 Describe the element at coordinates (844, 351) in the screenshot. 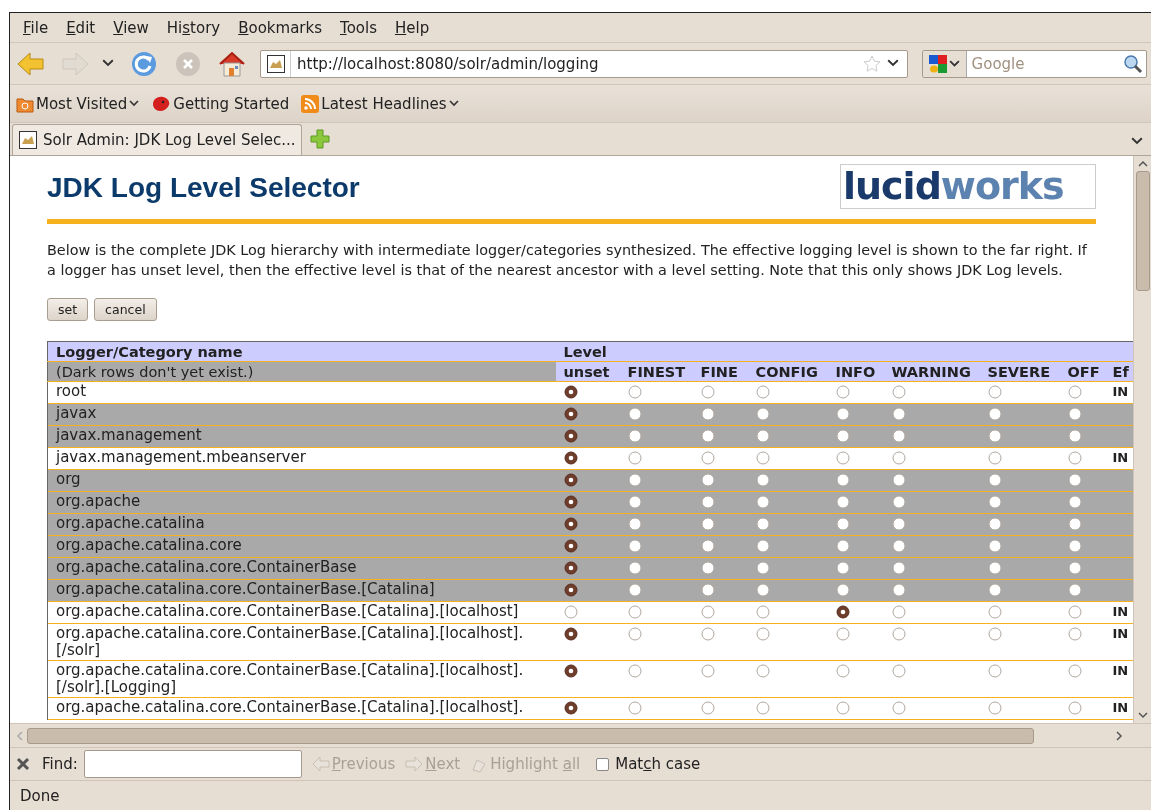

I see `column-header: Level` at that location.